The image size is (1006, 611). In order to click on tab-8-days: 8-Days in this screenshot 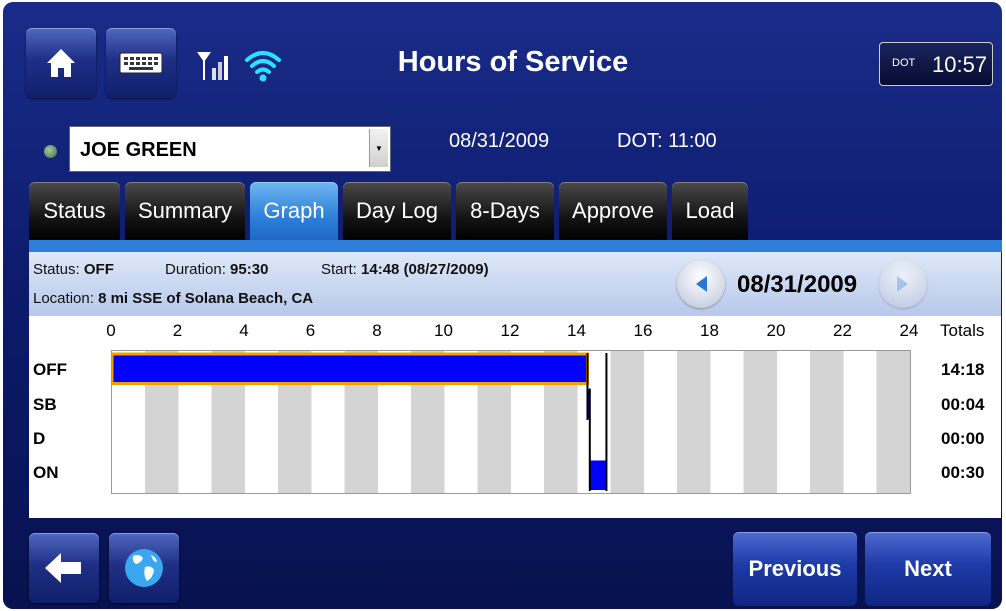, I will do `click(505, 211)`.